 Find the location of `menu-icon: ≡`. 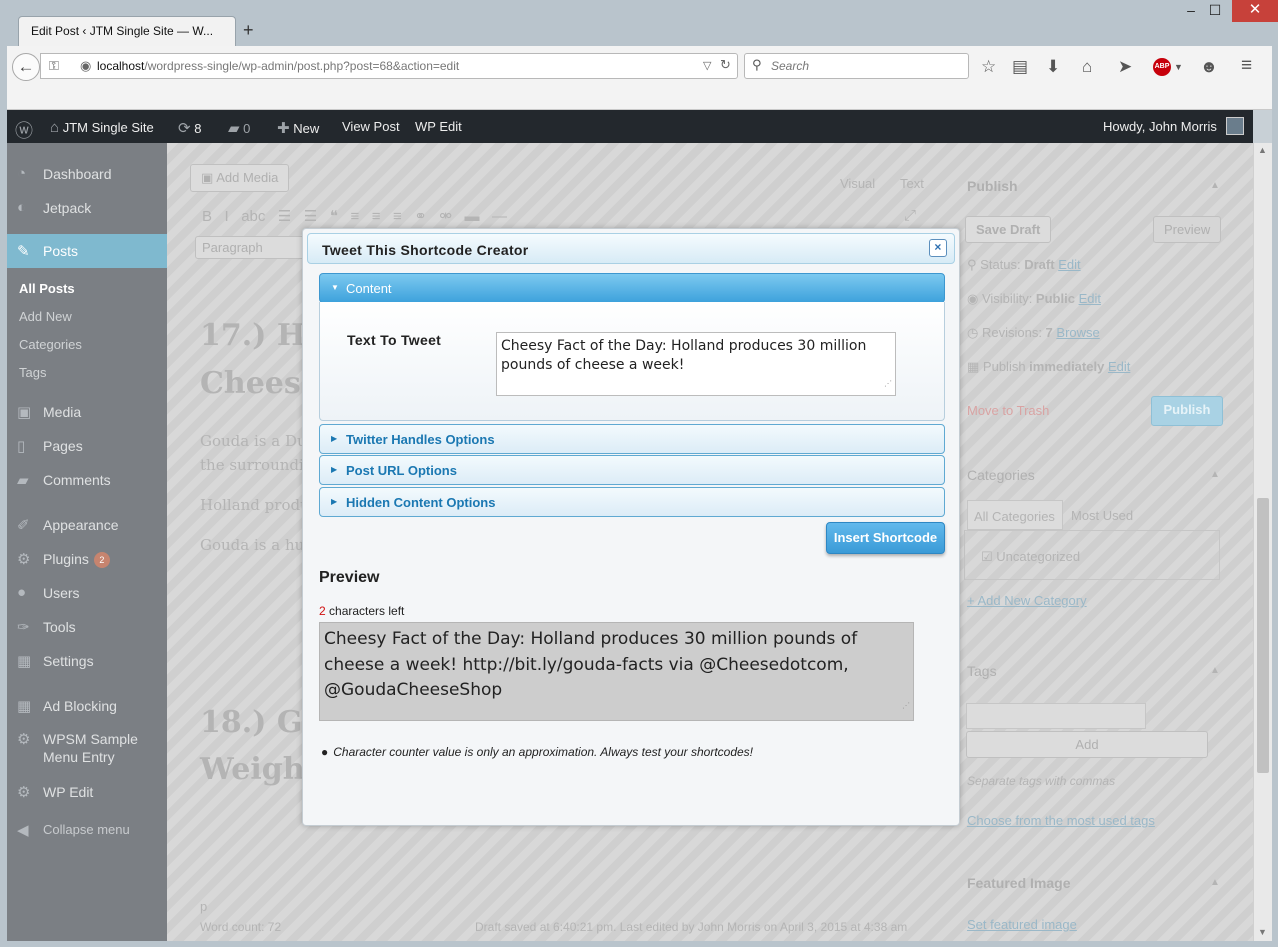

menu-icon: ≡ is located at coordinates (1246, 66).